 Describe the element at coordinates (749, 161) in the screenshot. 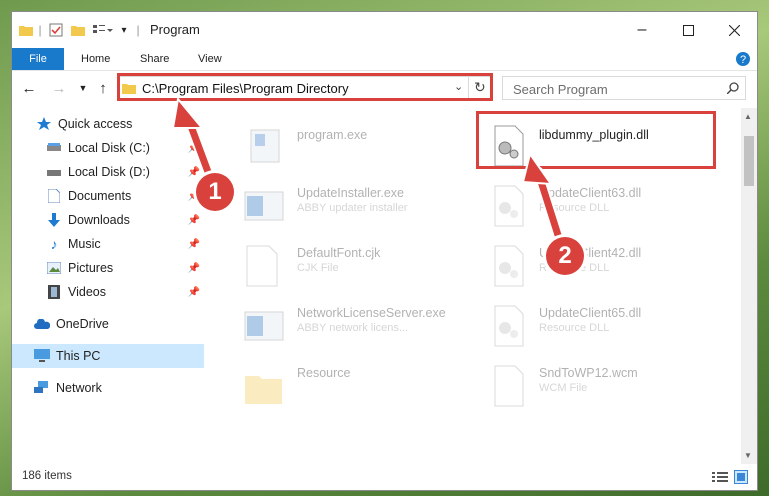

I see `scrollbar-thumb` at that location.